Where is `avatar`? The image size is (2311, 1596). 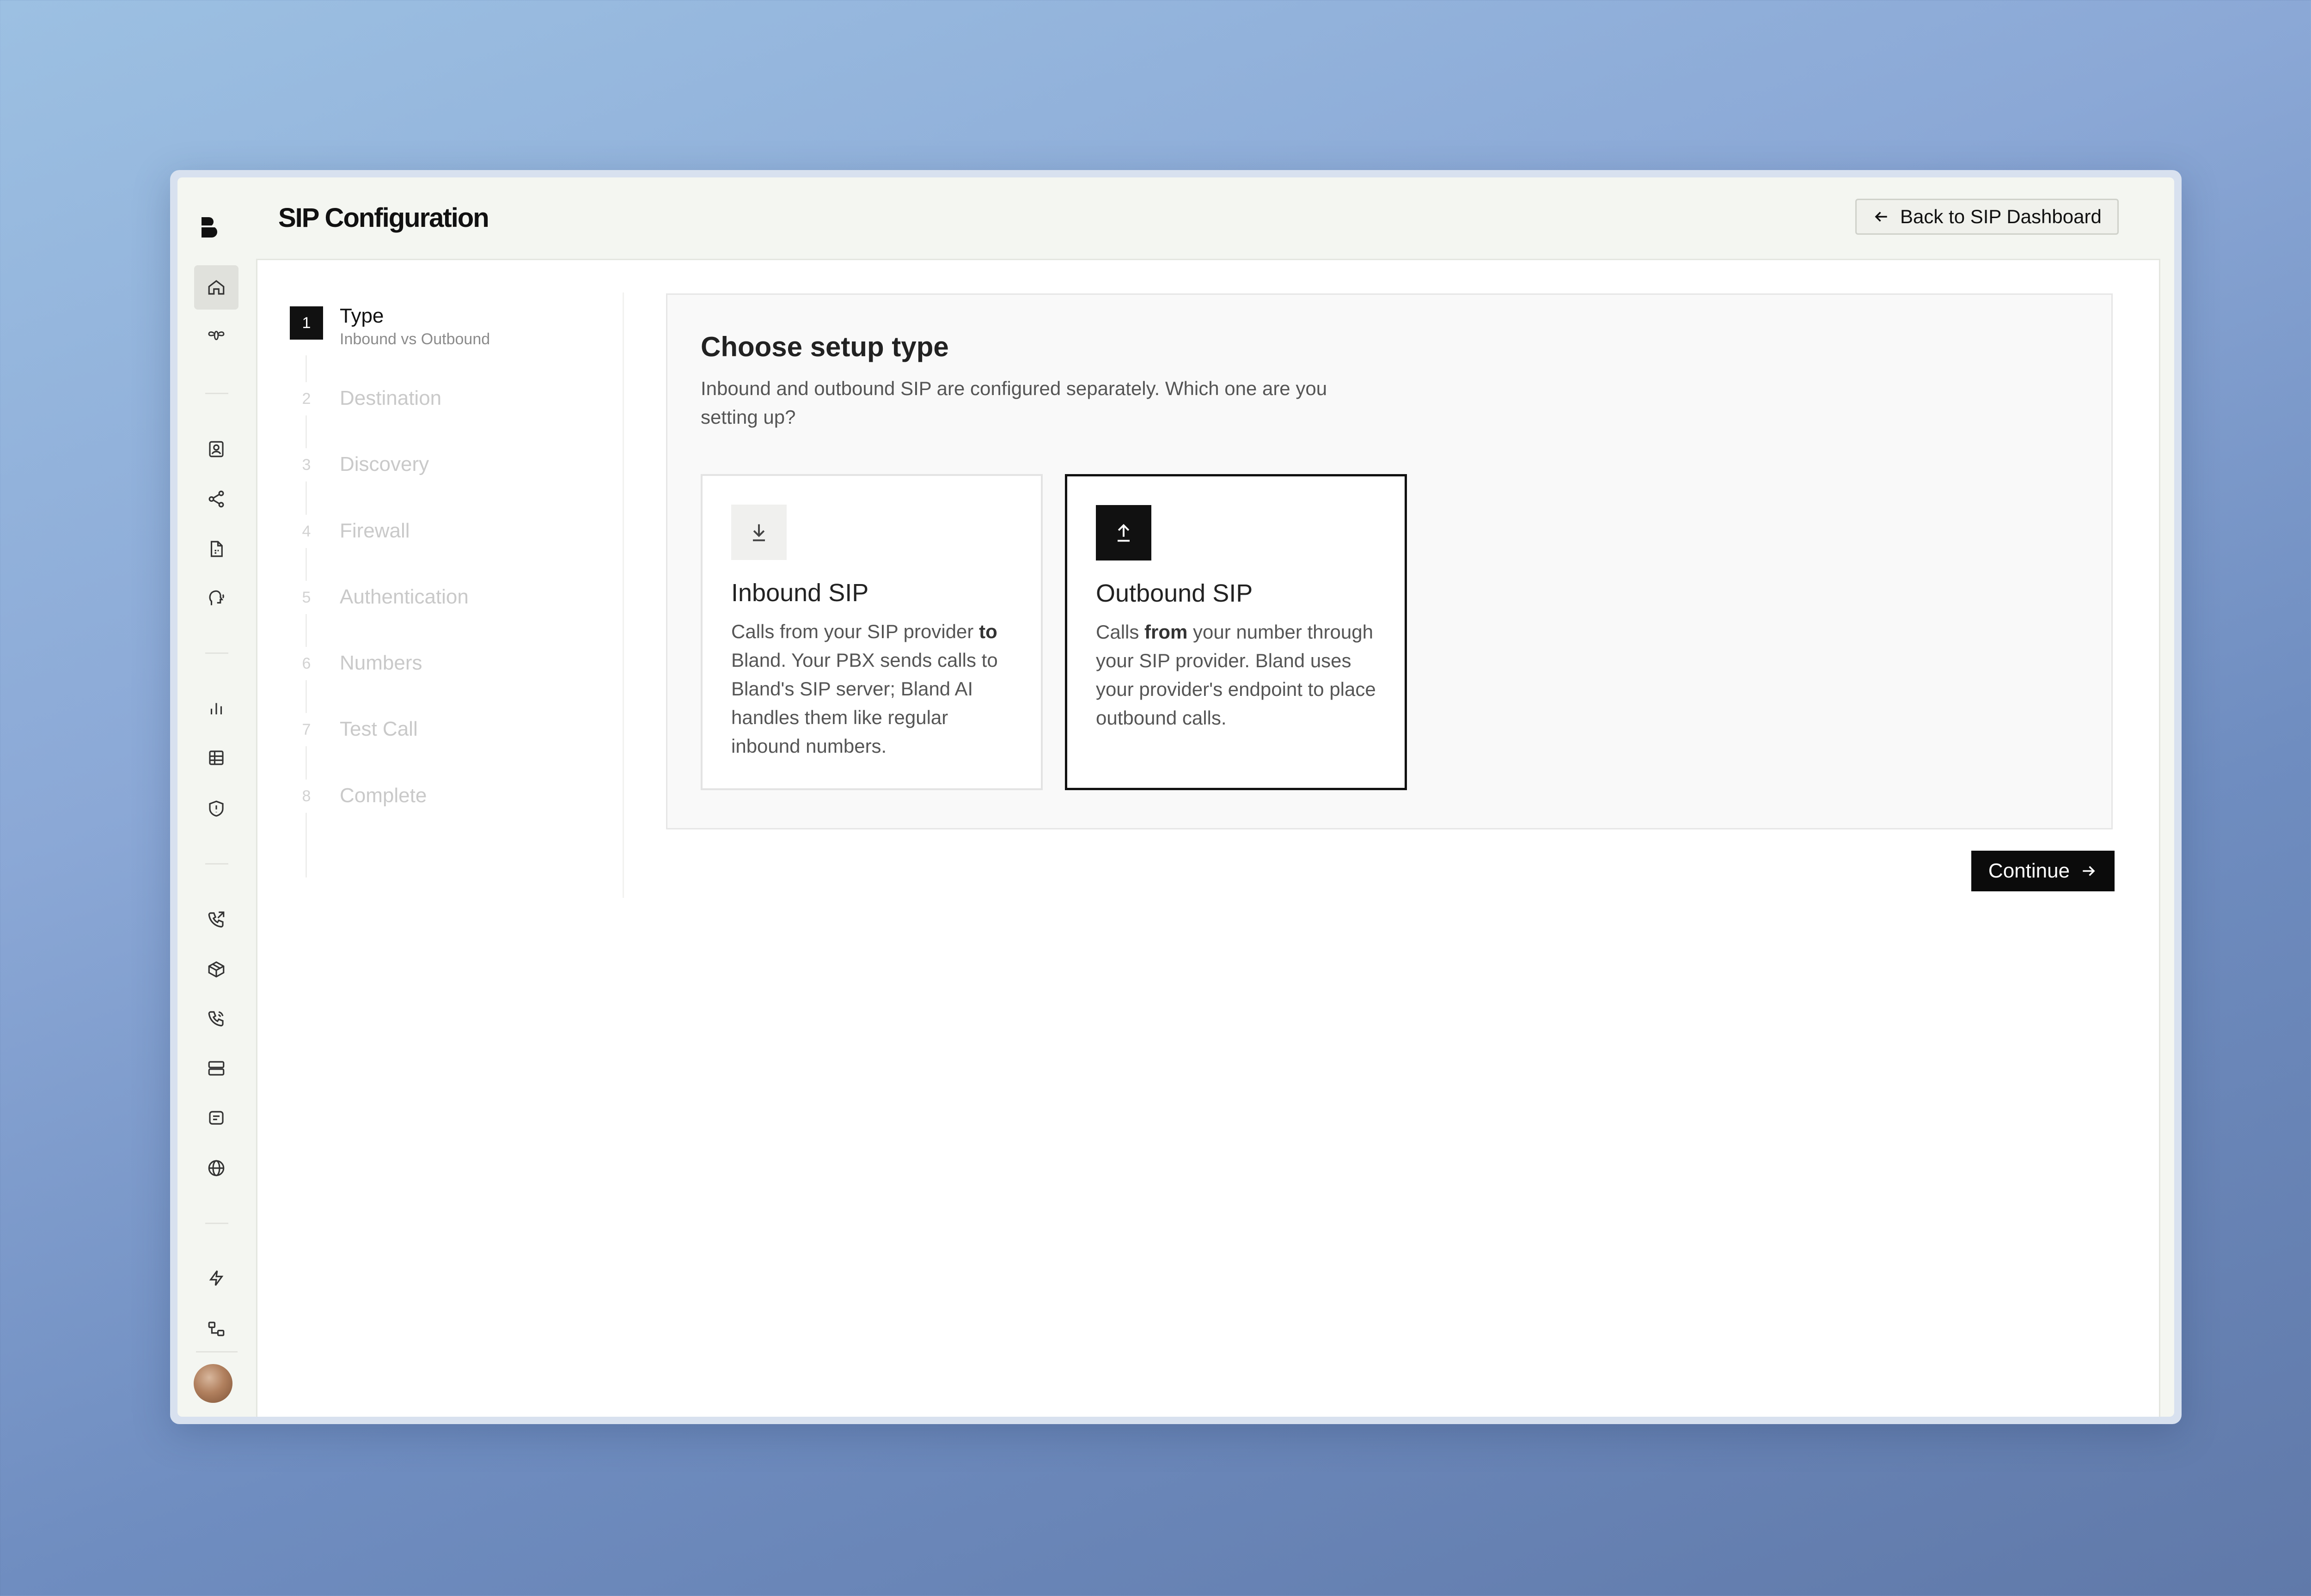 avatar is located at coordinates (213, 1383).